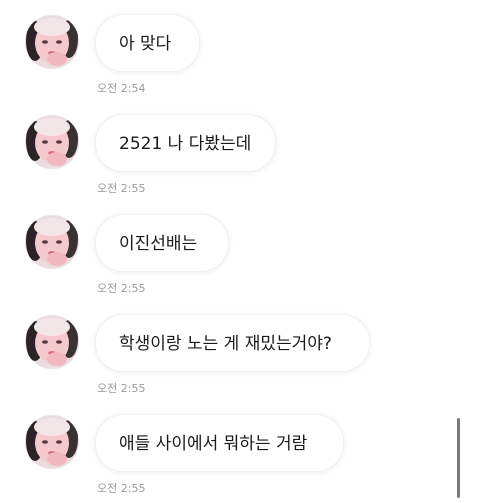 Image resolution: width=480 pixels, height=503 pixels. Describe the element at coordinates (147, 43) in the screenshot. I see `message-bubble: 아 맞다` at that location.